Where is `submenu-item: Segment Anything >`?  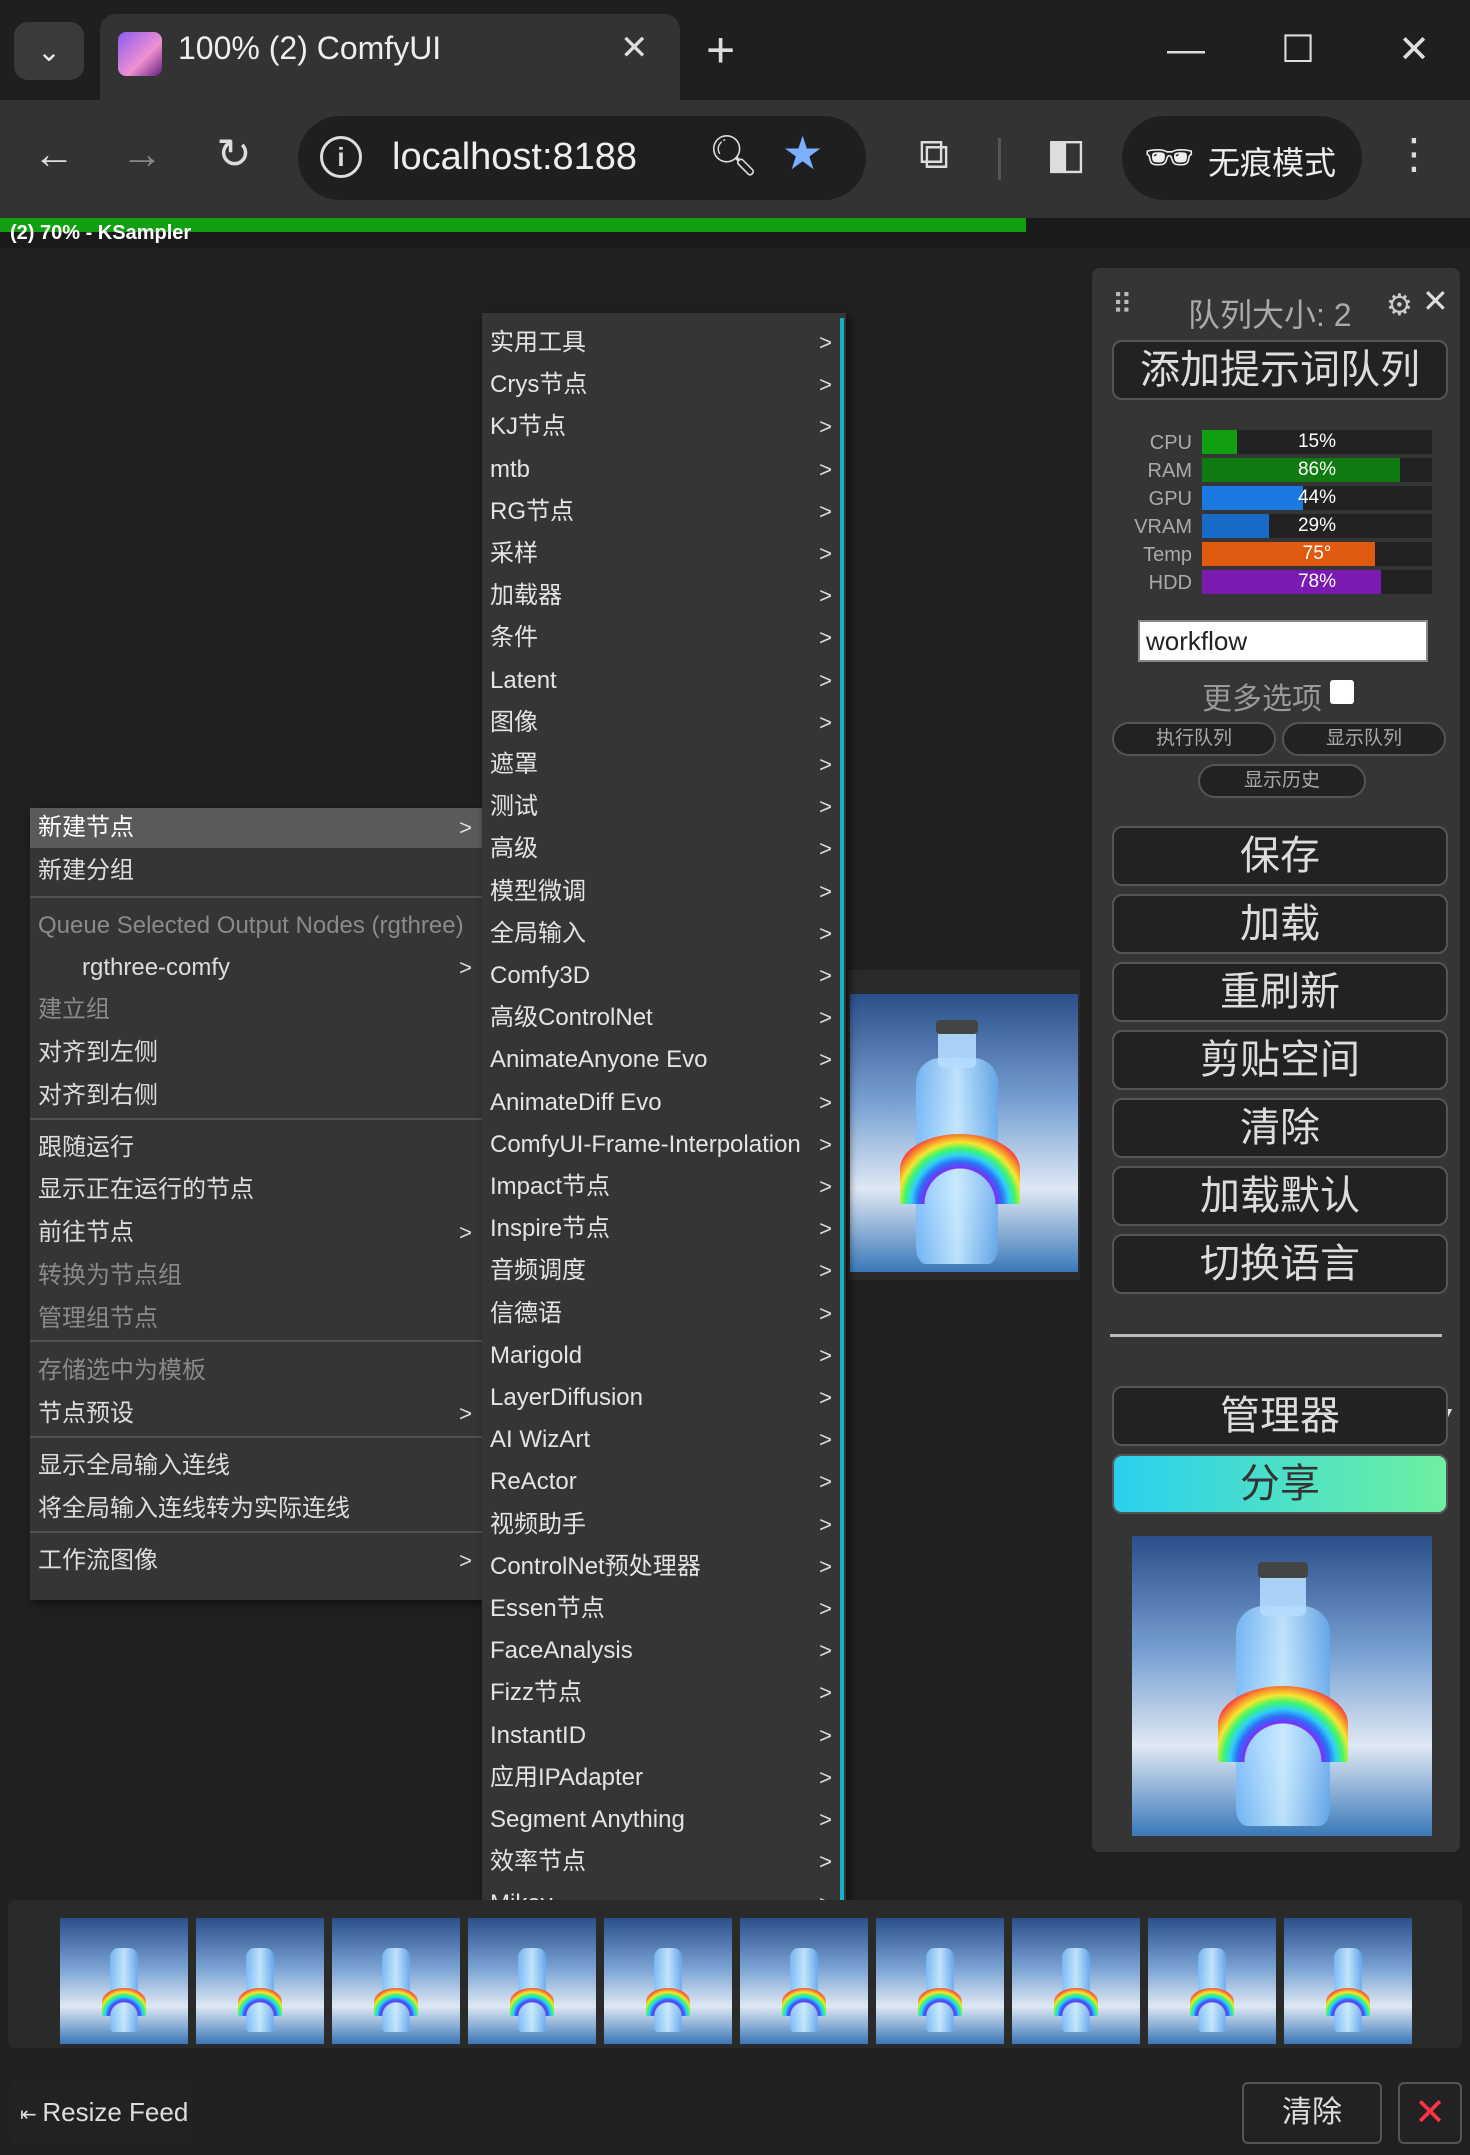
submenu-item: Segment Anything > is located at coordinates (662, 1820).